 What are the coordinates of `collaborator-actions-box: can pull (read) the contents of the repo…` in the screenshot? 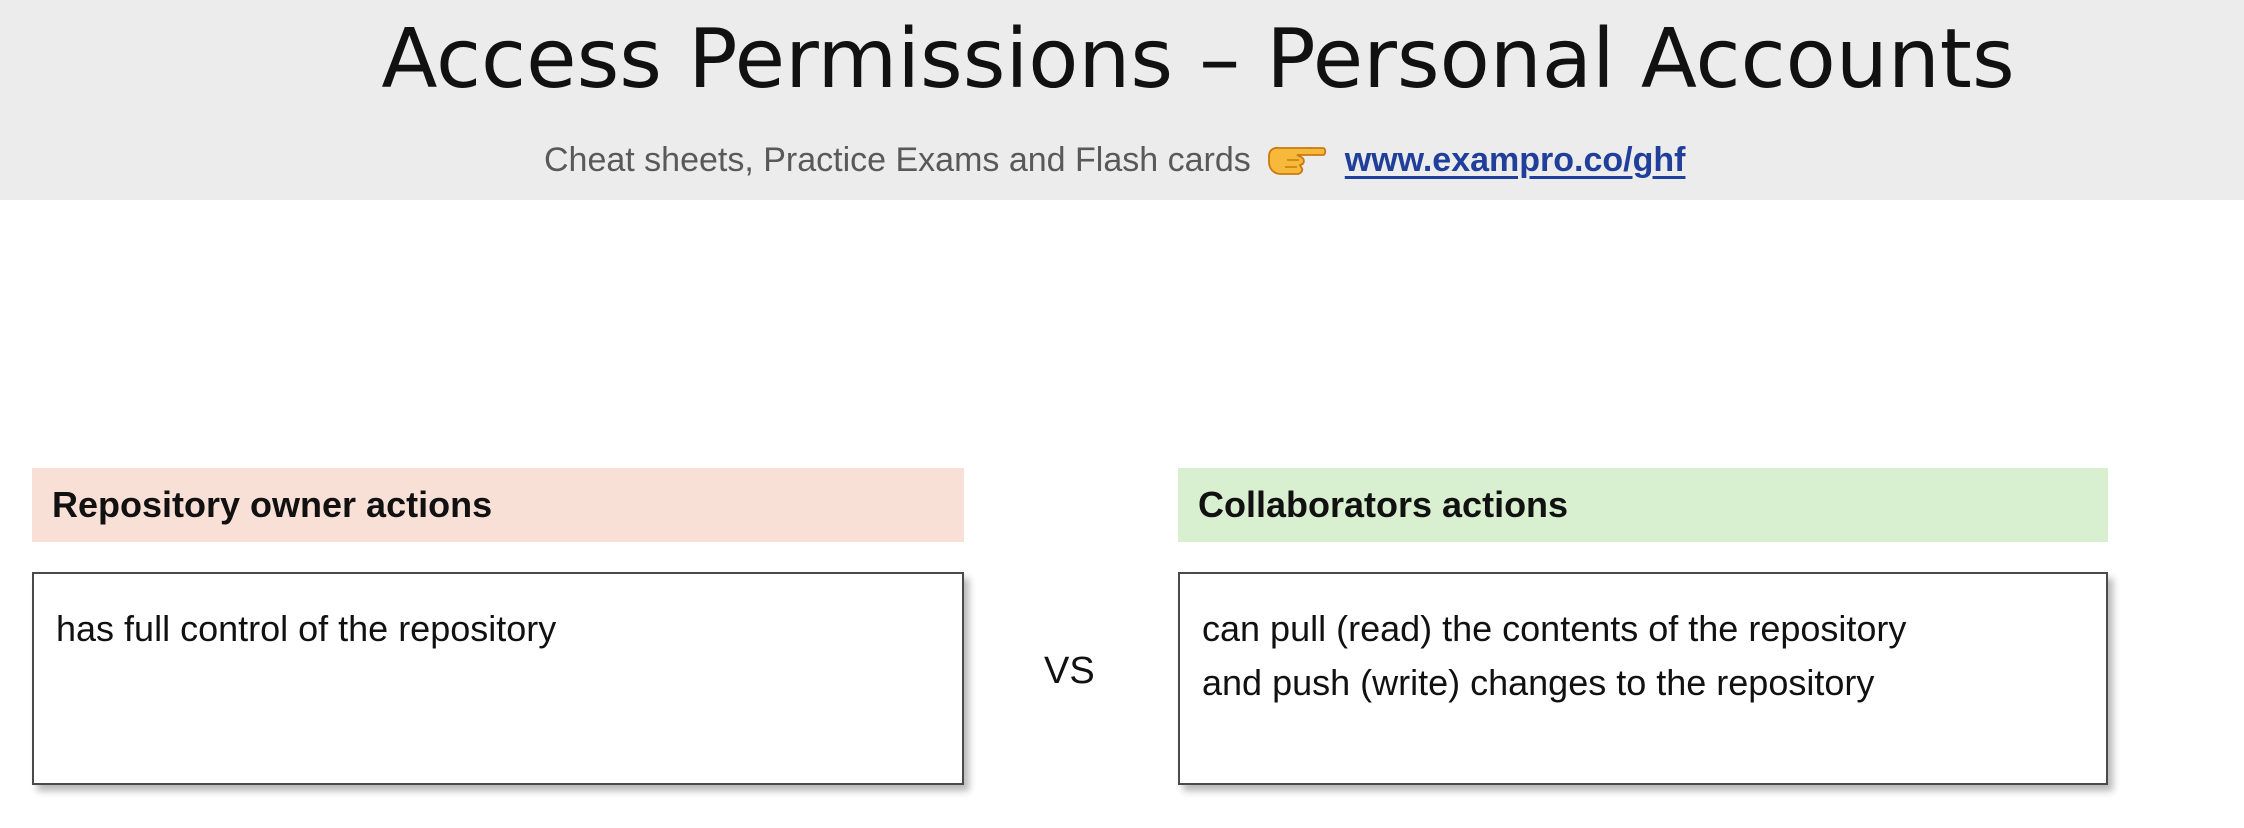 It's located at (1643, 678).